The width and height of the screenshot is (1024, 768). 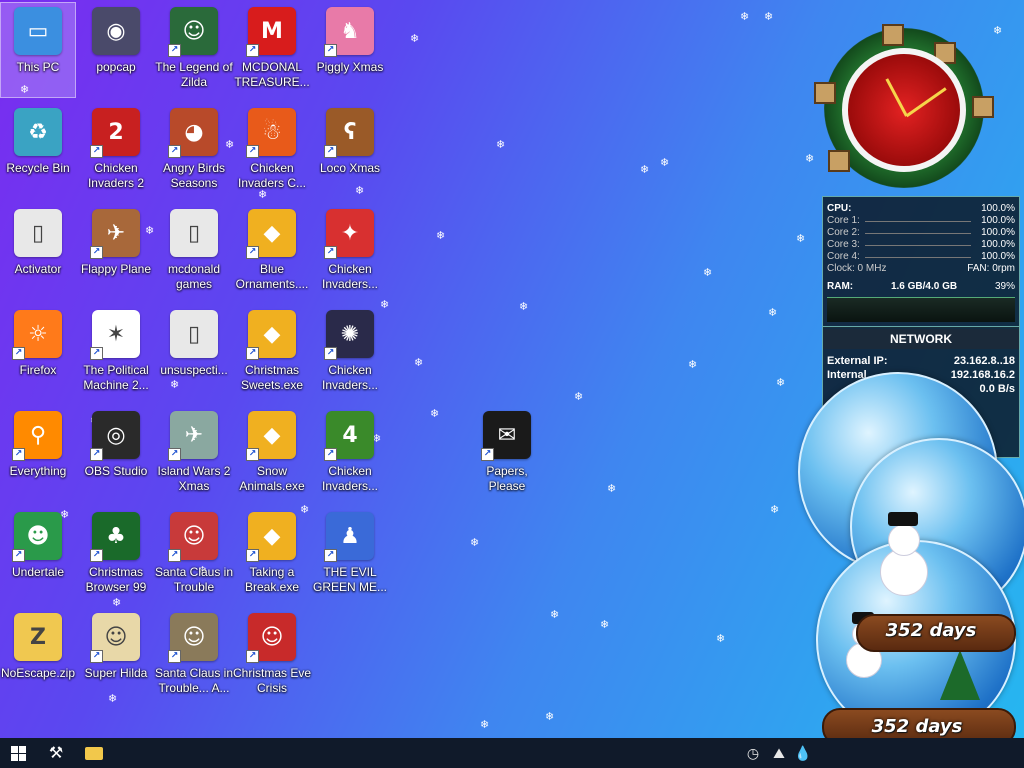 What do you see at coordinates (116, 555) in the screenshot?
I see `desktop-icon: ♣ ↗ Christmas Browser 99` at bounding box center [116, 555].